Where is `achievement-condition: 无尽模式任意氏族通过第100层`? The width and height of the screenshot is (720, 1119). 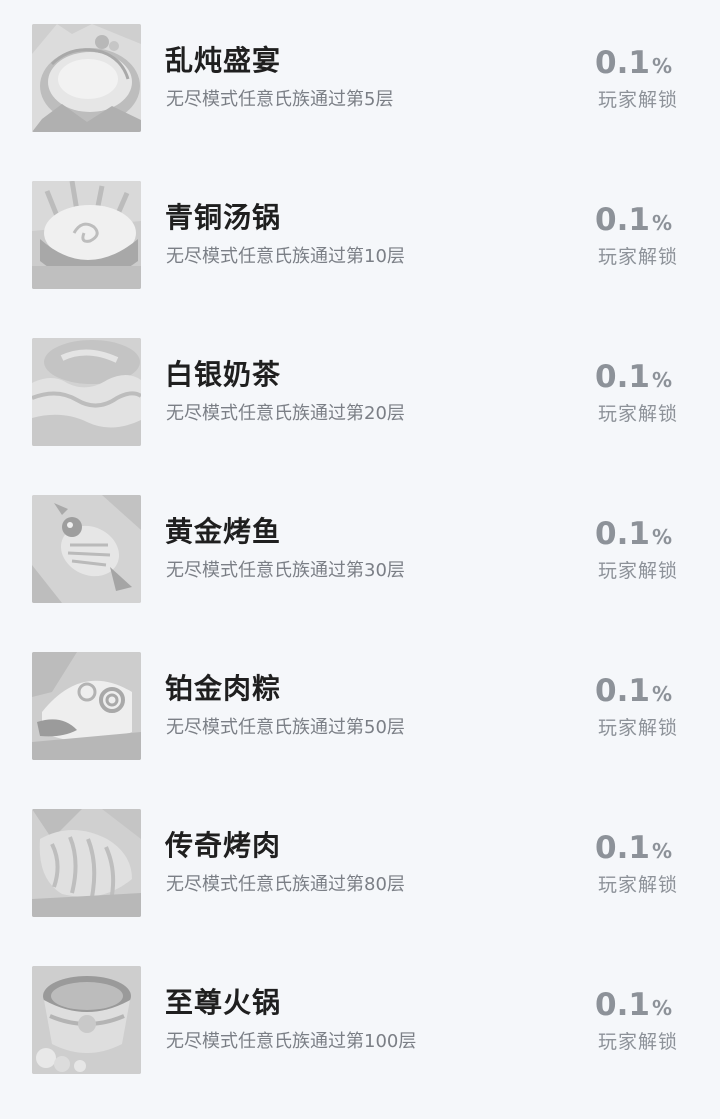 achievement-condition: 无尽模式任意氏族通过第100层 is located at coordinates (291, 1041).